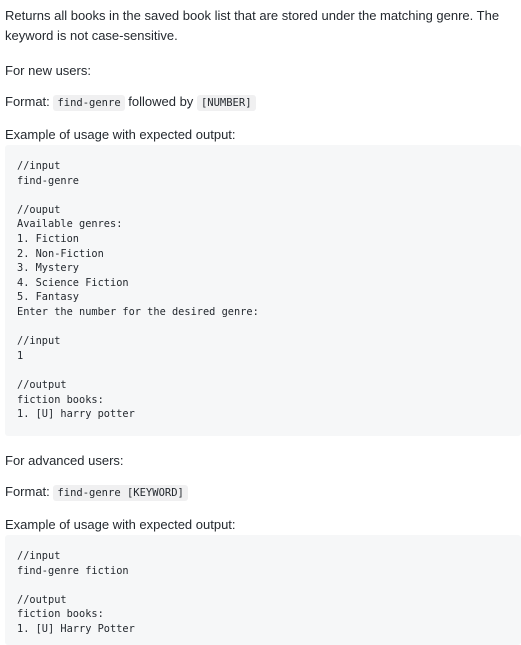 This screenshot has width=521, height=645. Describe the element at coordinates (73, 570) in the screenshot. I see `code-line: find-genre fiction` at that location.